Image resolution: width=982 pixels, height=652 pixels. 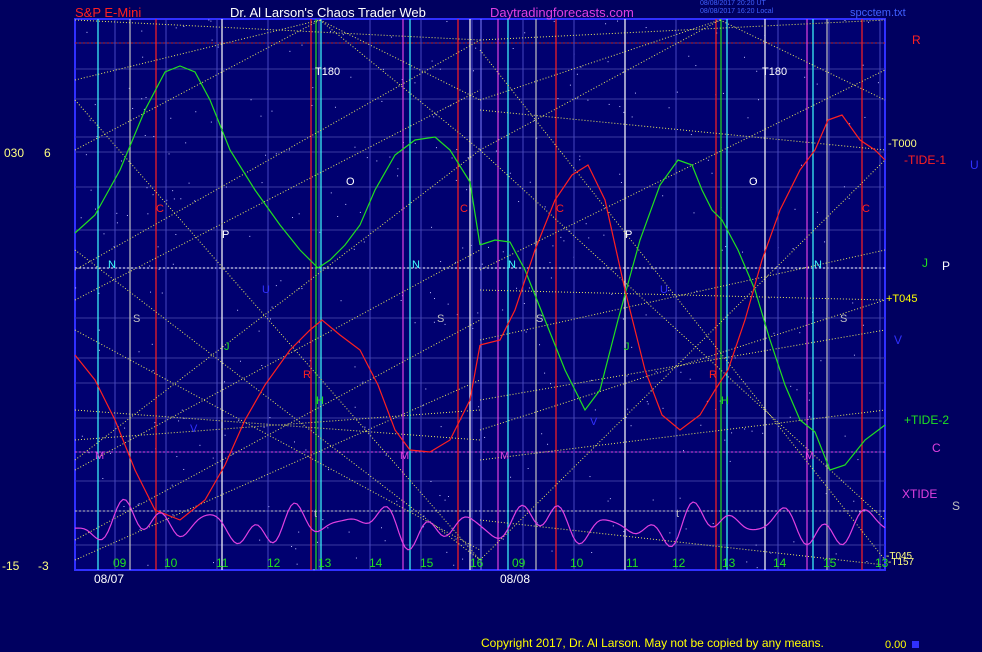 What do you see at coordinates (440, 319) in the screenshot?
I see `line-marker-label: S` at bounding box center [440, 319].